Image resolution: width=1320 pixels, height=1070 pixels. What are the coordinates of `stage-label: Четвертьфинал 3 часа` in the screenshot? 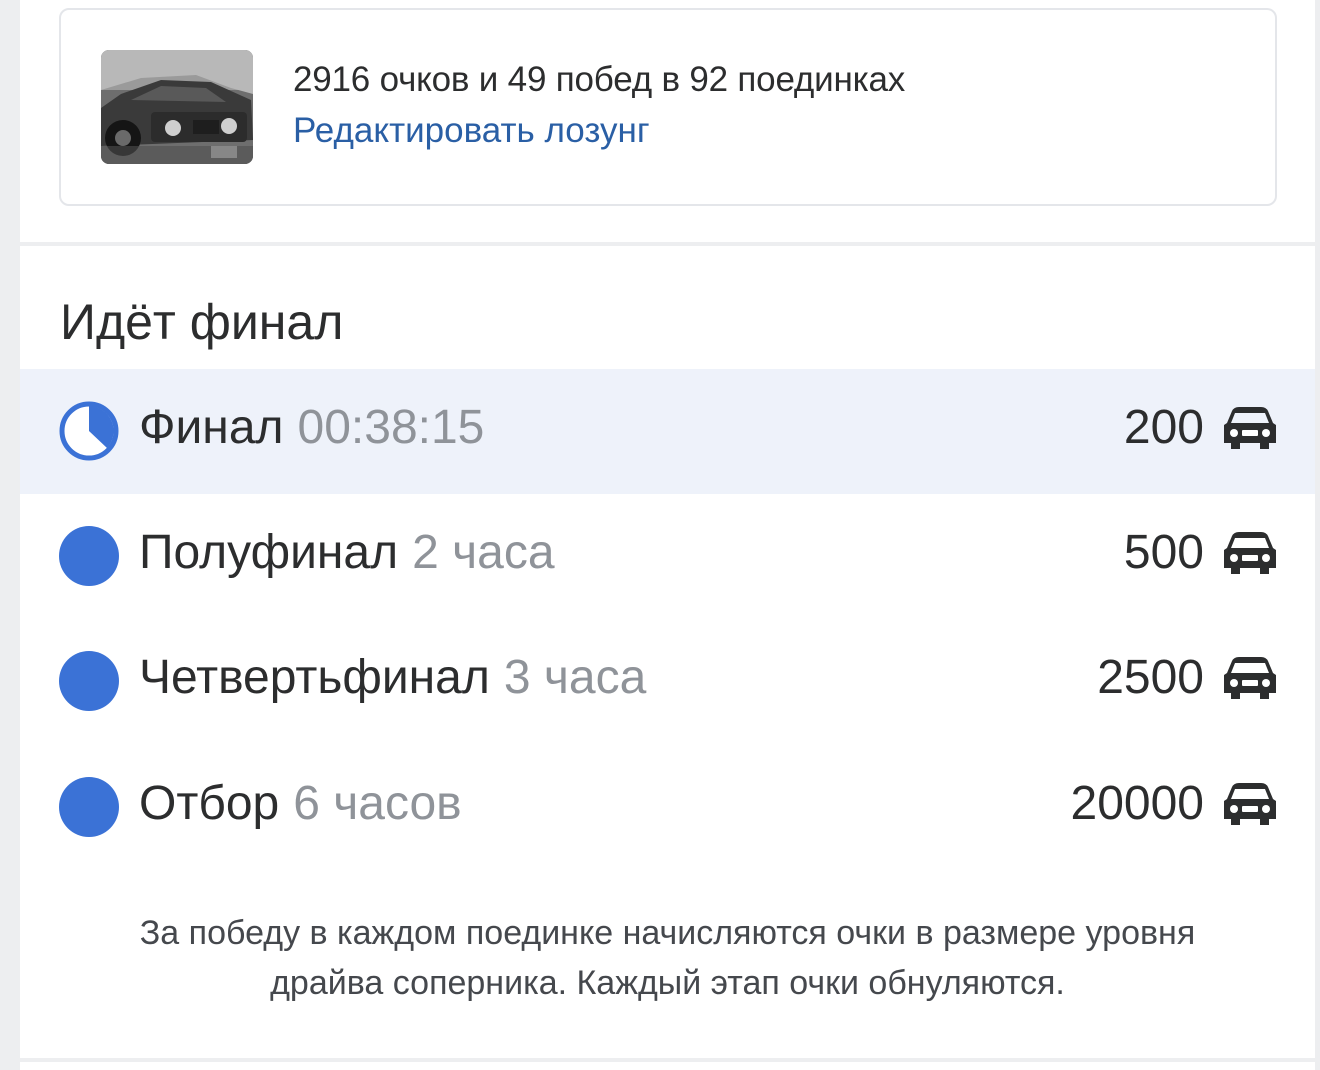 It's located at (392, 678).